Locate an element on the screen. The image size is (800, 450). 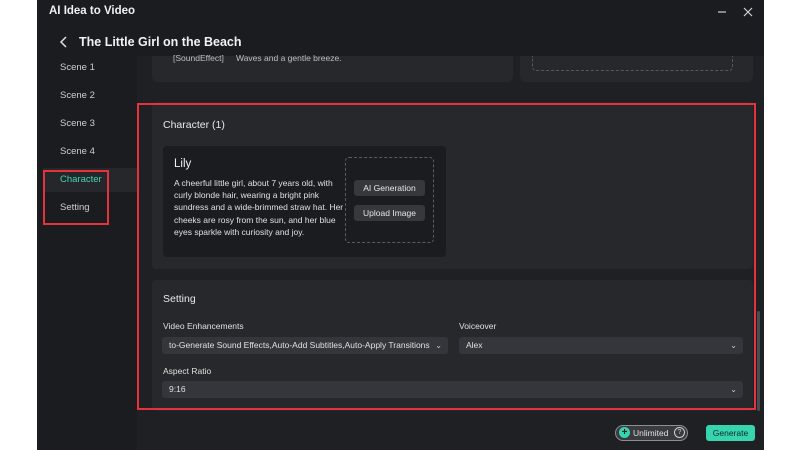
sidebar-item-scene-4: Scene 4 is located at coordinates (94, 152).